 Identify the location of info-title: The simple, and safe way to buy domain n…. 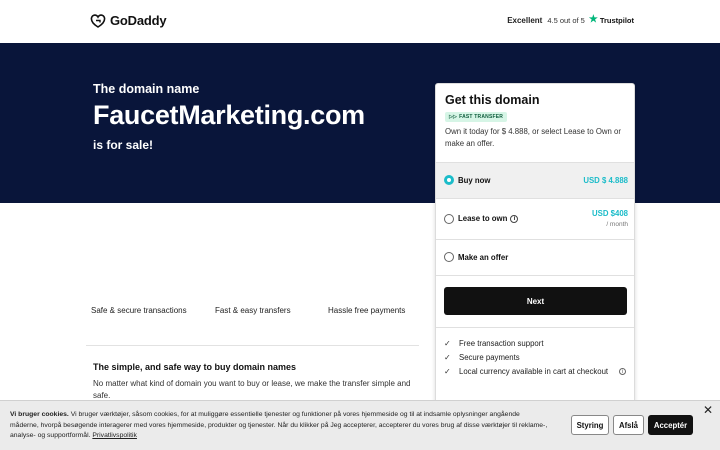
(195, 367).